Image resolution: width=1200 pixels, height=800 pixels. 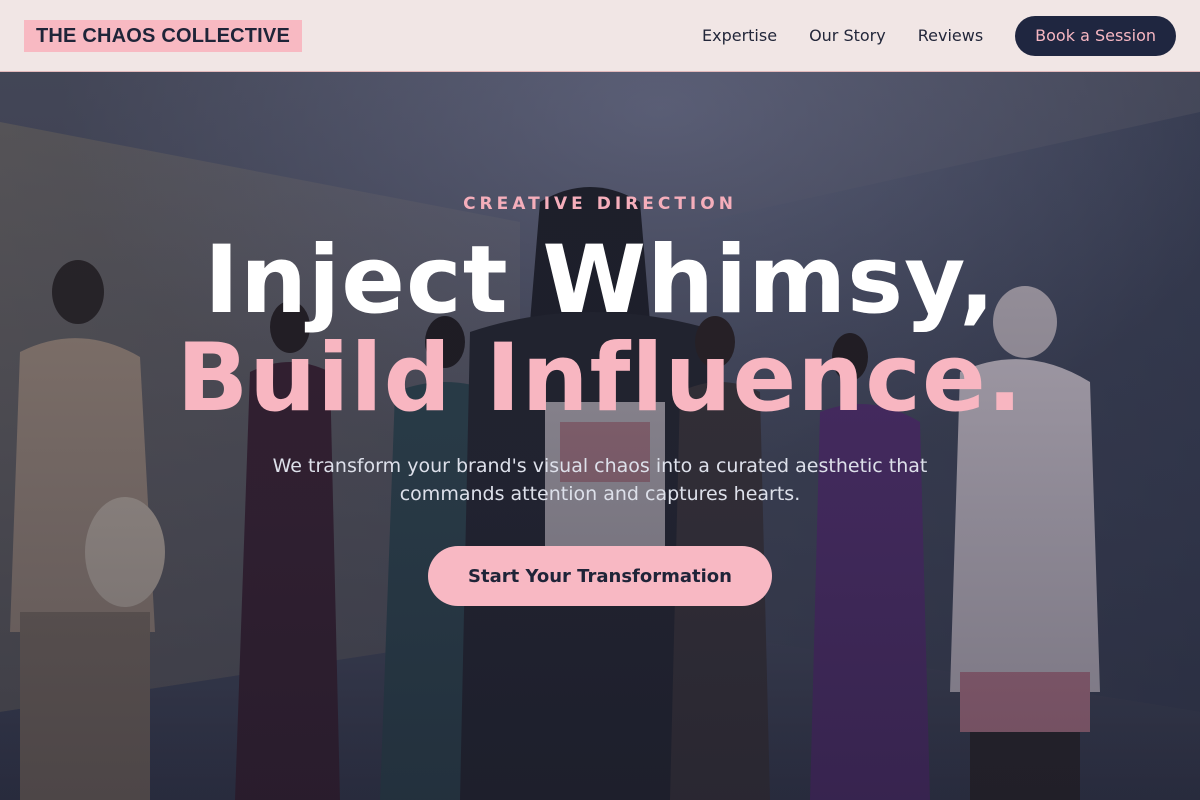 What do you see at coordinates (847, 35) in the screenshot?
I see `nav-link-our-story: Our Story` at bounding box center [847, 35].